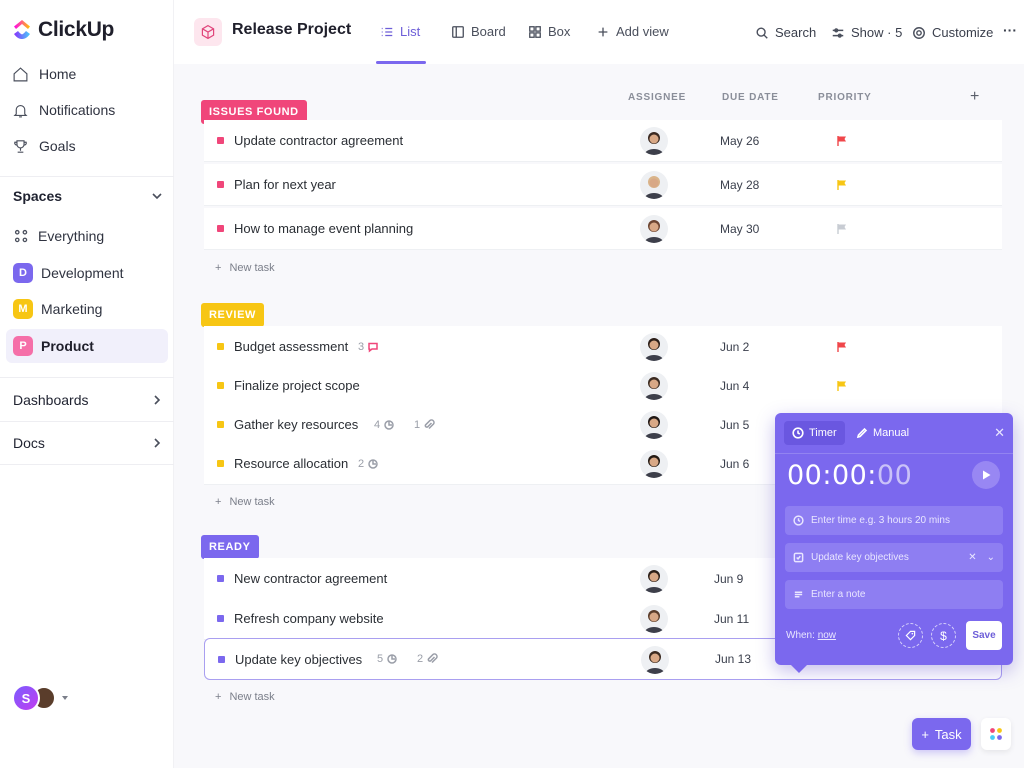 The height and width of the screenshot is (768, 1024). What do you see at coordinates (232, 315) in the screenshot?
I see `group-label: REVIEW` at bounding box center [232, 315].